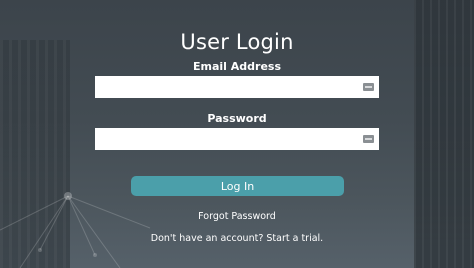 The image size is (474, 268). Describe the element at coordinates (237, 238) in the screenshot. I see `start-trial-link: Don't have an account? Start a trial.` at that location.